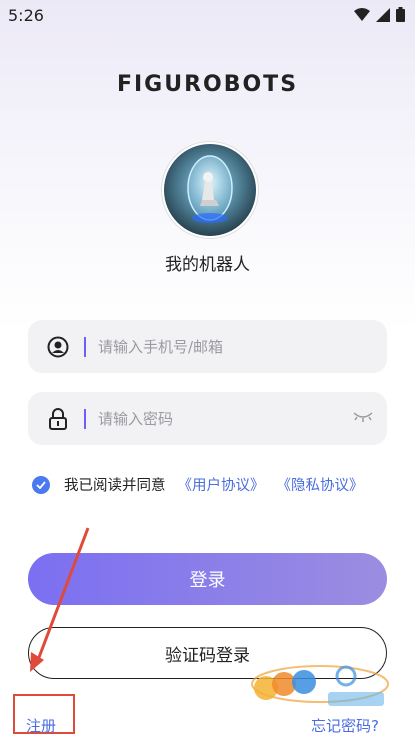  I want to click on battery-icon, so click(400, 14).